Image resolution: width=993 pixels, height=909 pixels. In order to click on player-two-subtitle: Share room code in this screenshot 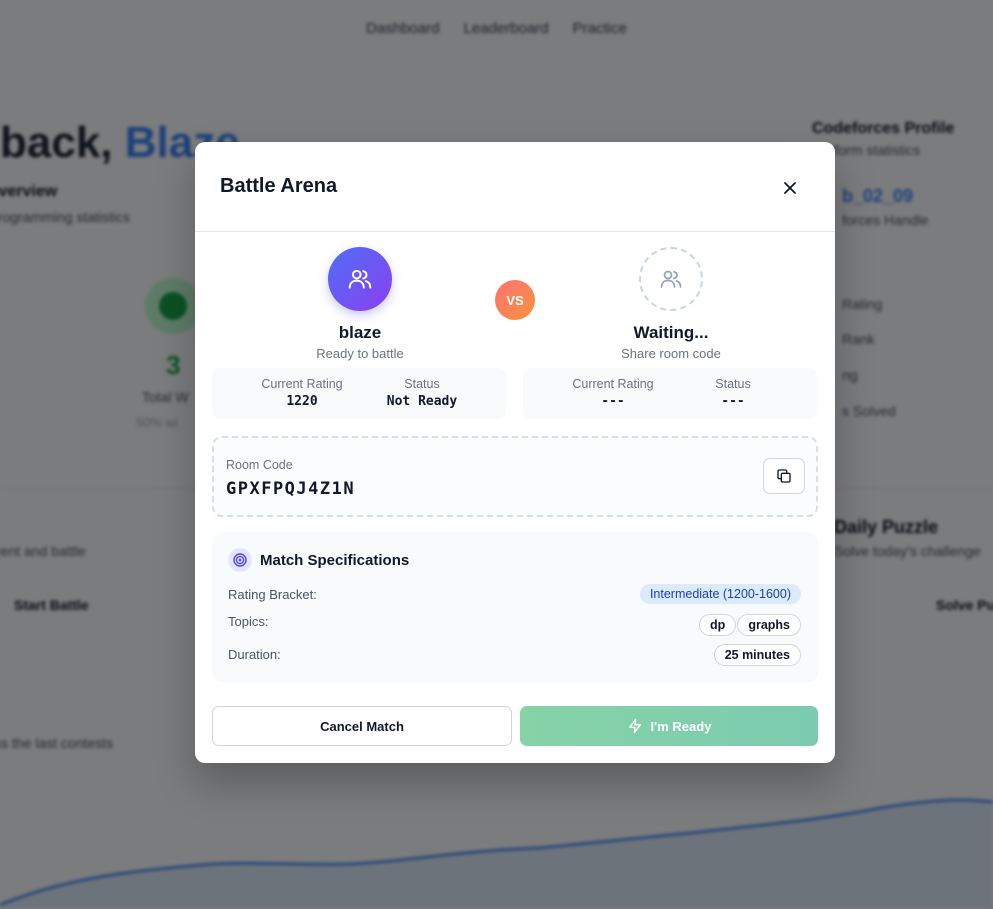, I will do `click(671, 353)`.